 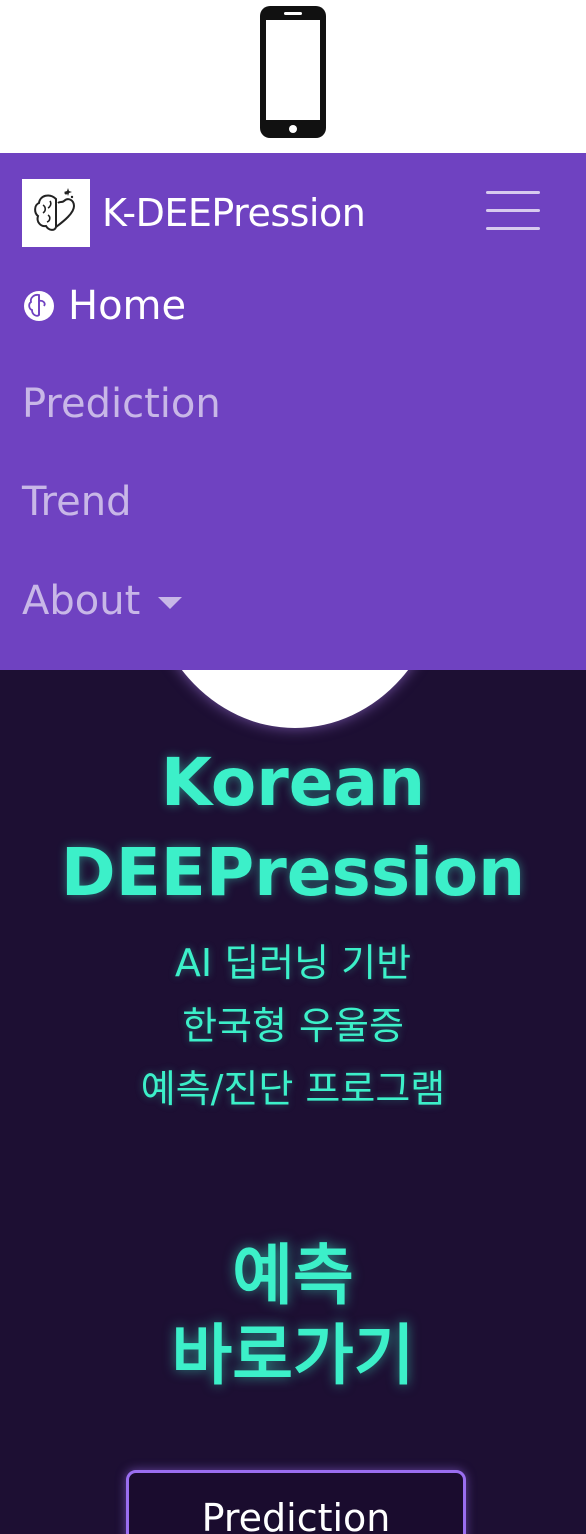 I want to click on brain-heart-logo-icon, so click(x=55, y=209).